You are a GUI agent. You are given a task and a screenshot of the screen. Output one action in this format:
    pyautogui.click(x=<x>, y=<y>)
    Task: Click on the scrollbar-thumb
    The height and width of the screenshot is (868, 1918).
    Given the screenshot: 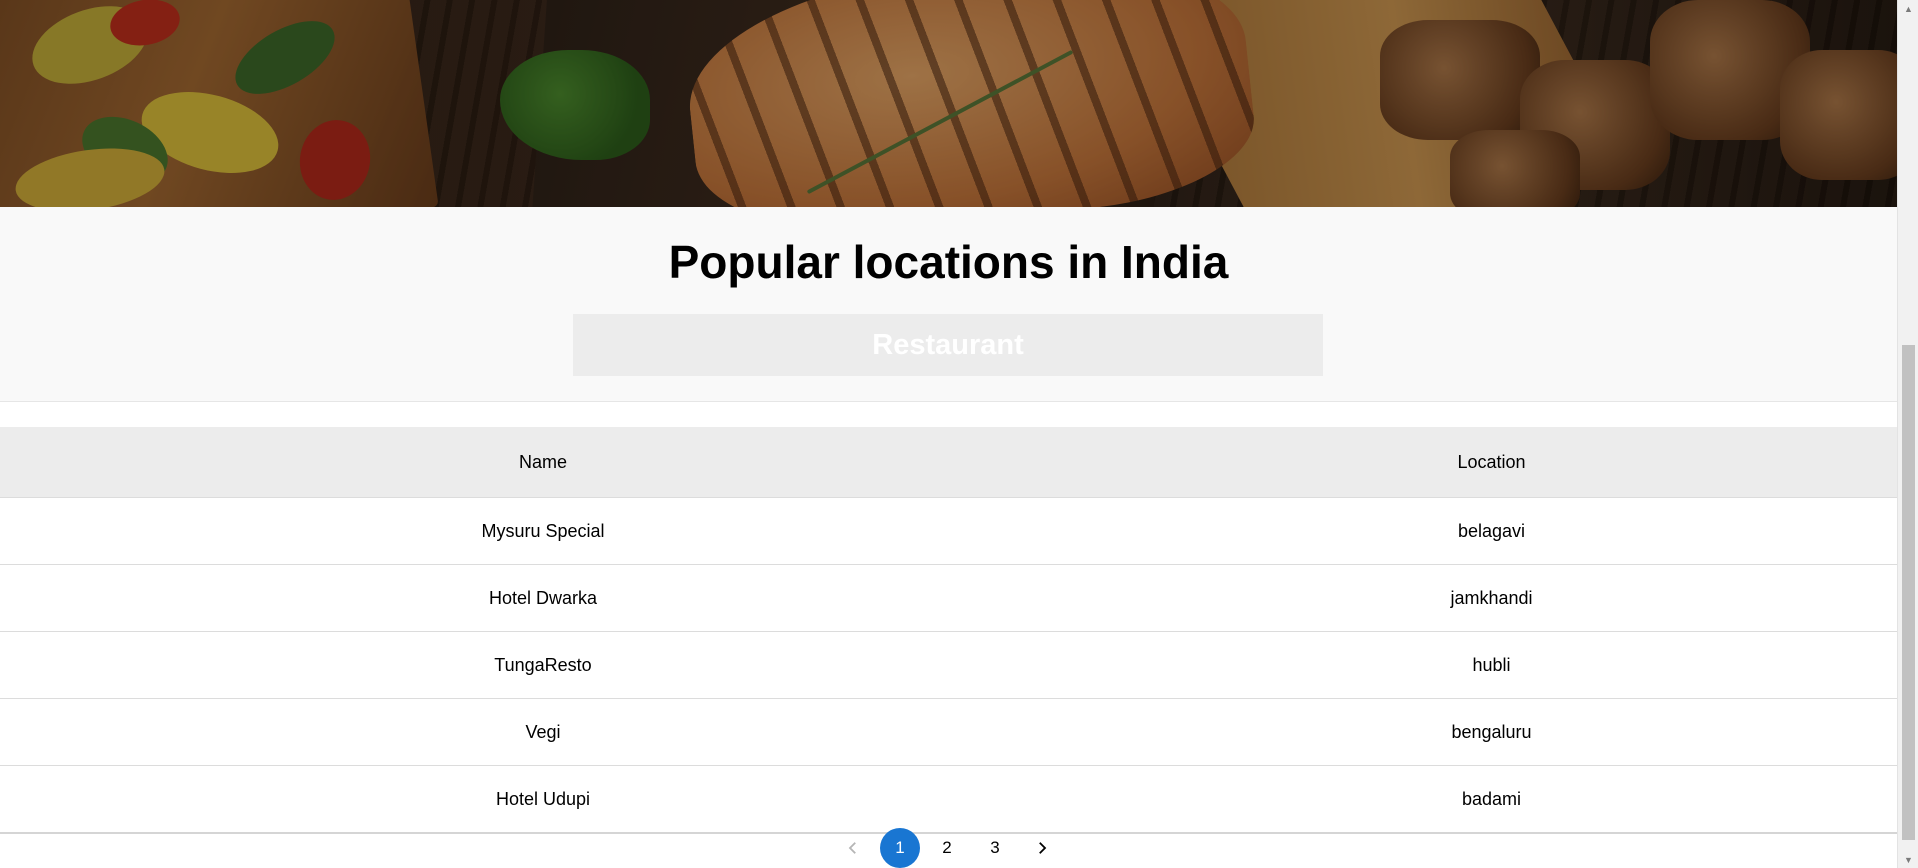 What is the action you would take?
    pyautogui.click(x=1908, y=592)
    